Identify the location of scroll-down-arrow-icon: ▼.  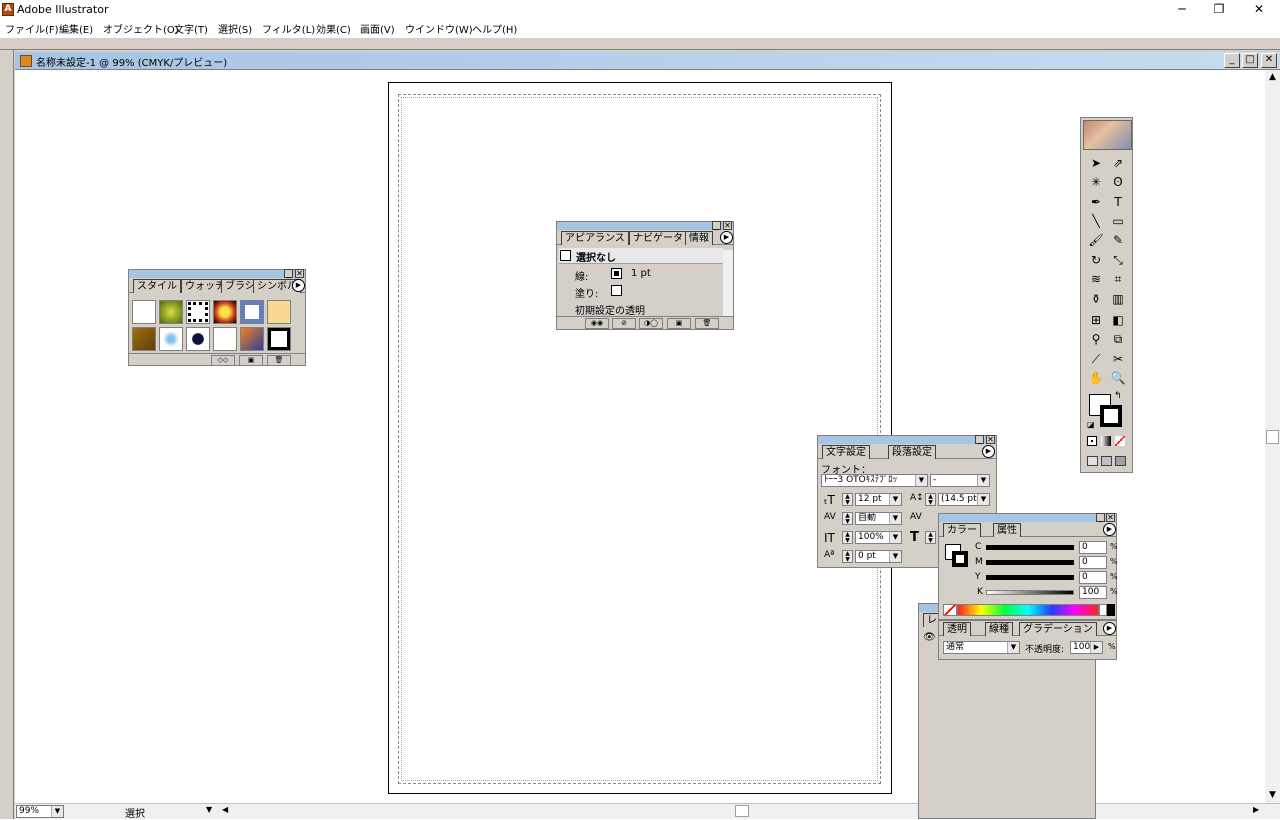
(1272, 795).